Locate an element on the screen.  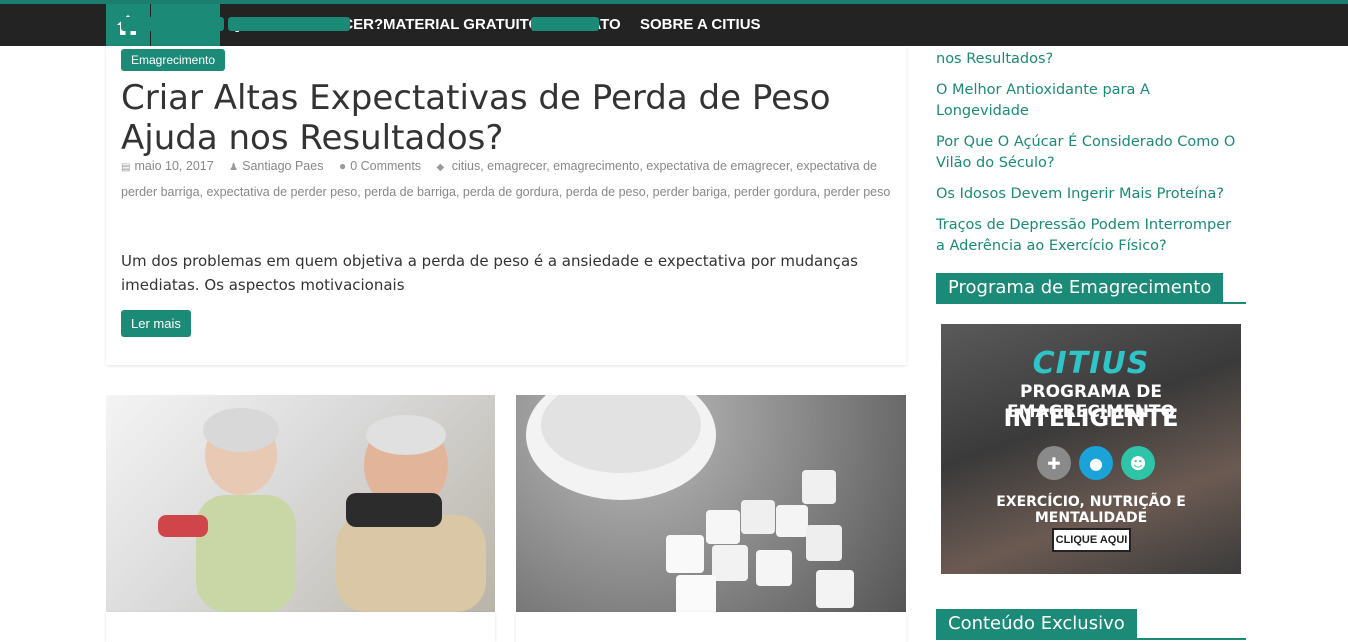
user-icon: ♟ is located at coordinates (234, 167).